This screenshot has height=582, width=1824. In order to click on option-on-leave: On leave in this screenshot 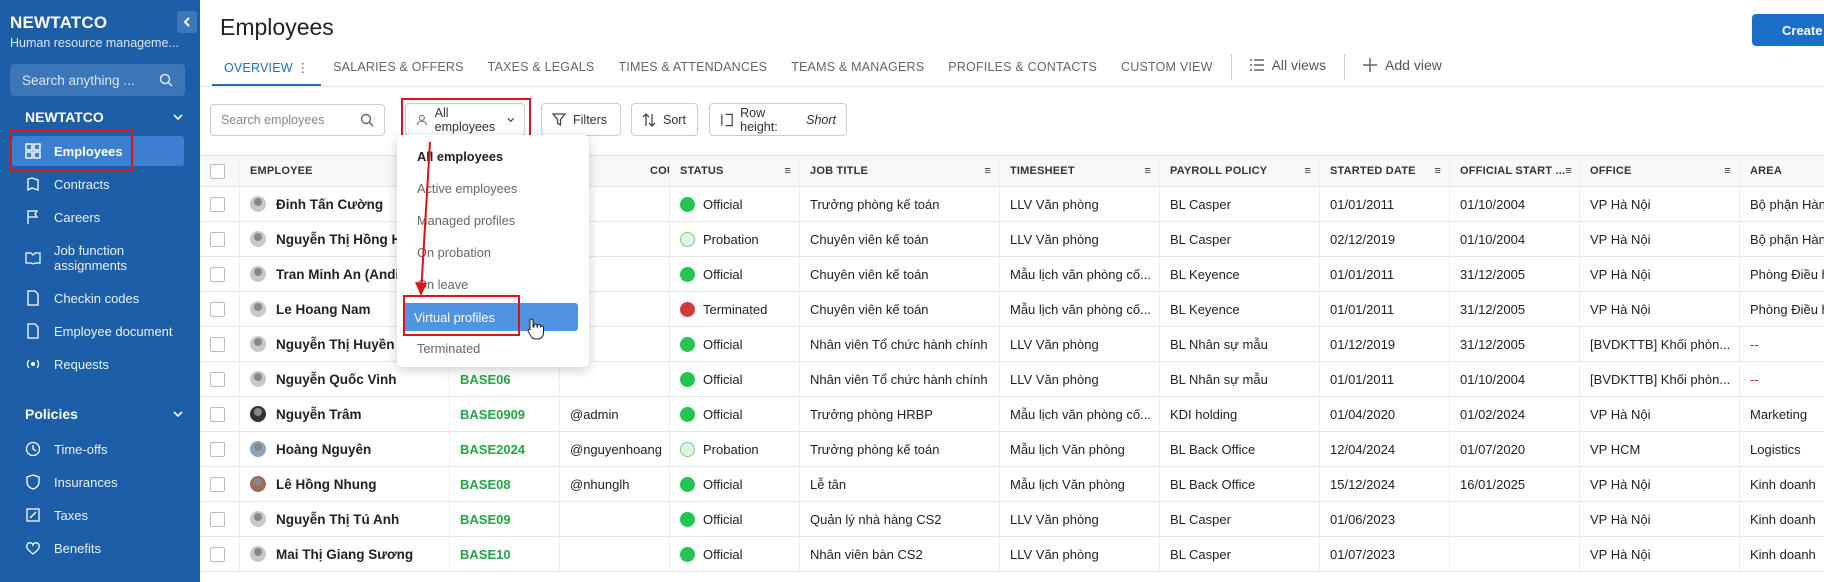, I will do `click(442, 284)`.